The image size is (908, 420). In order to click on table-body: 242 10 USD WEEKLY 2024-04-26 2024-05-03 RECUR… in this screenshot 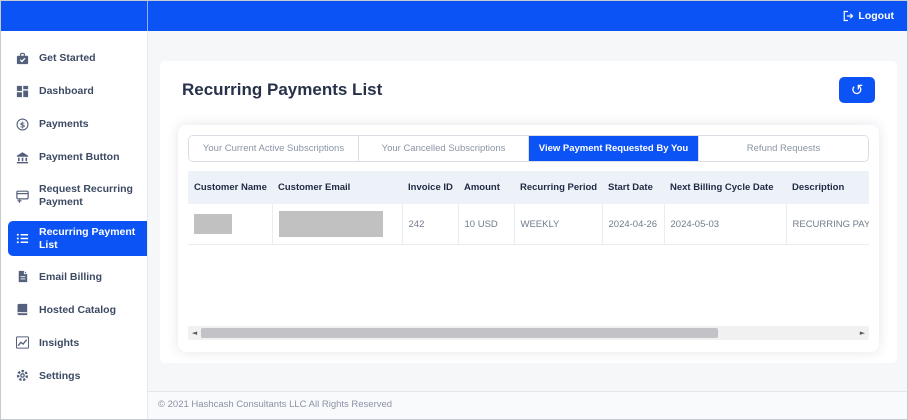, I will do `click(528, 224)`.